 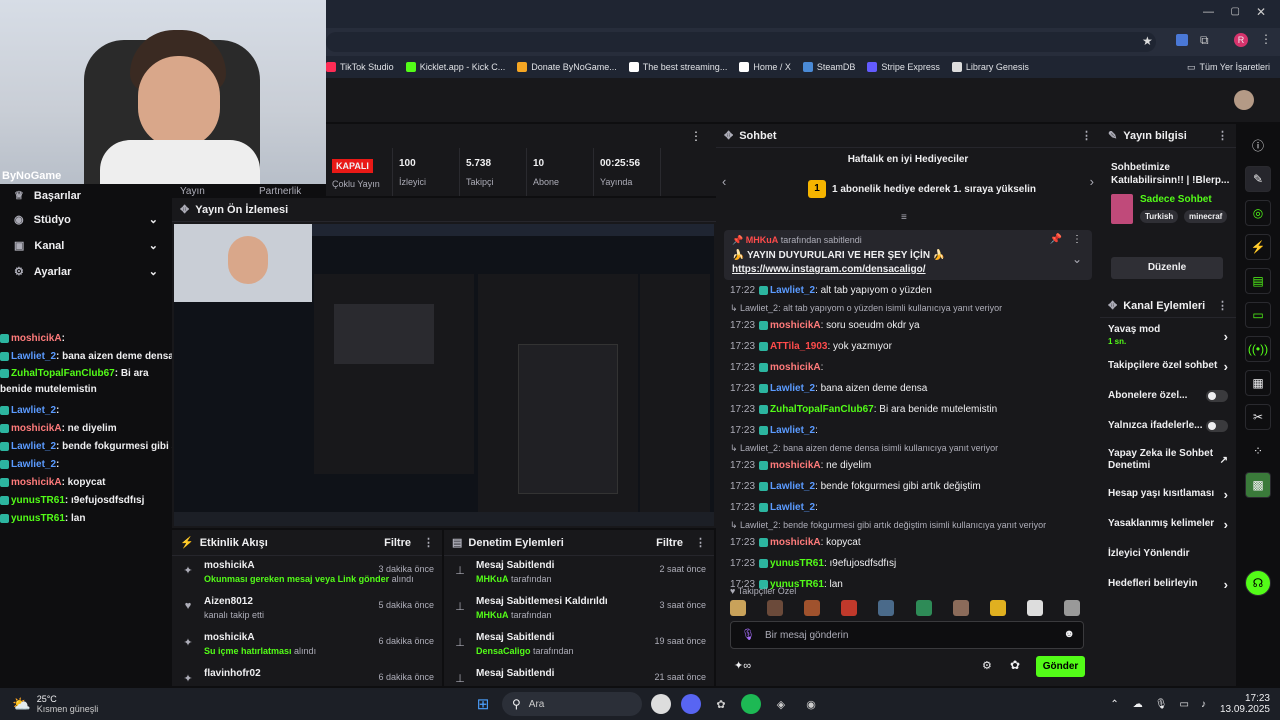 I want to click on edit-button: Düzenle, so click(x=1167, y=268).